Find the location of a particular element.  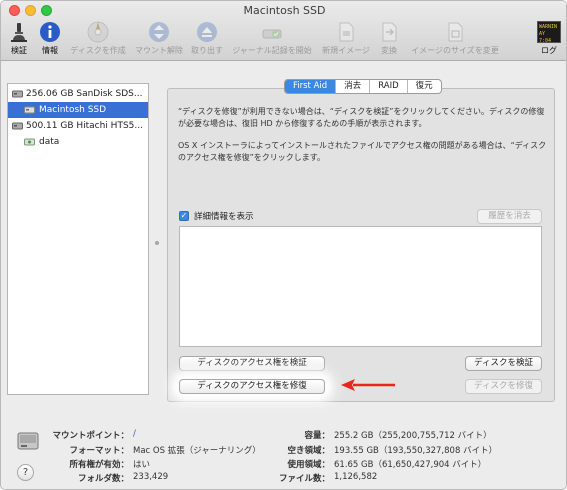

info-tool: 情報 is located at coordinates (50, 40).